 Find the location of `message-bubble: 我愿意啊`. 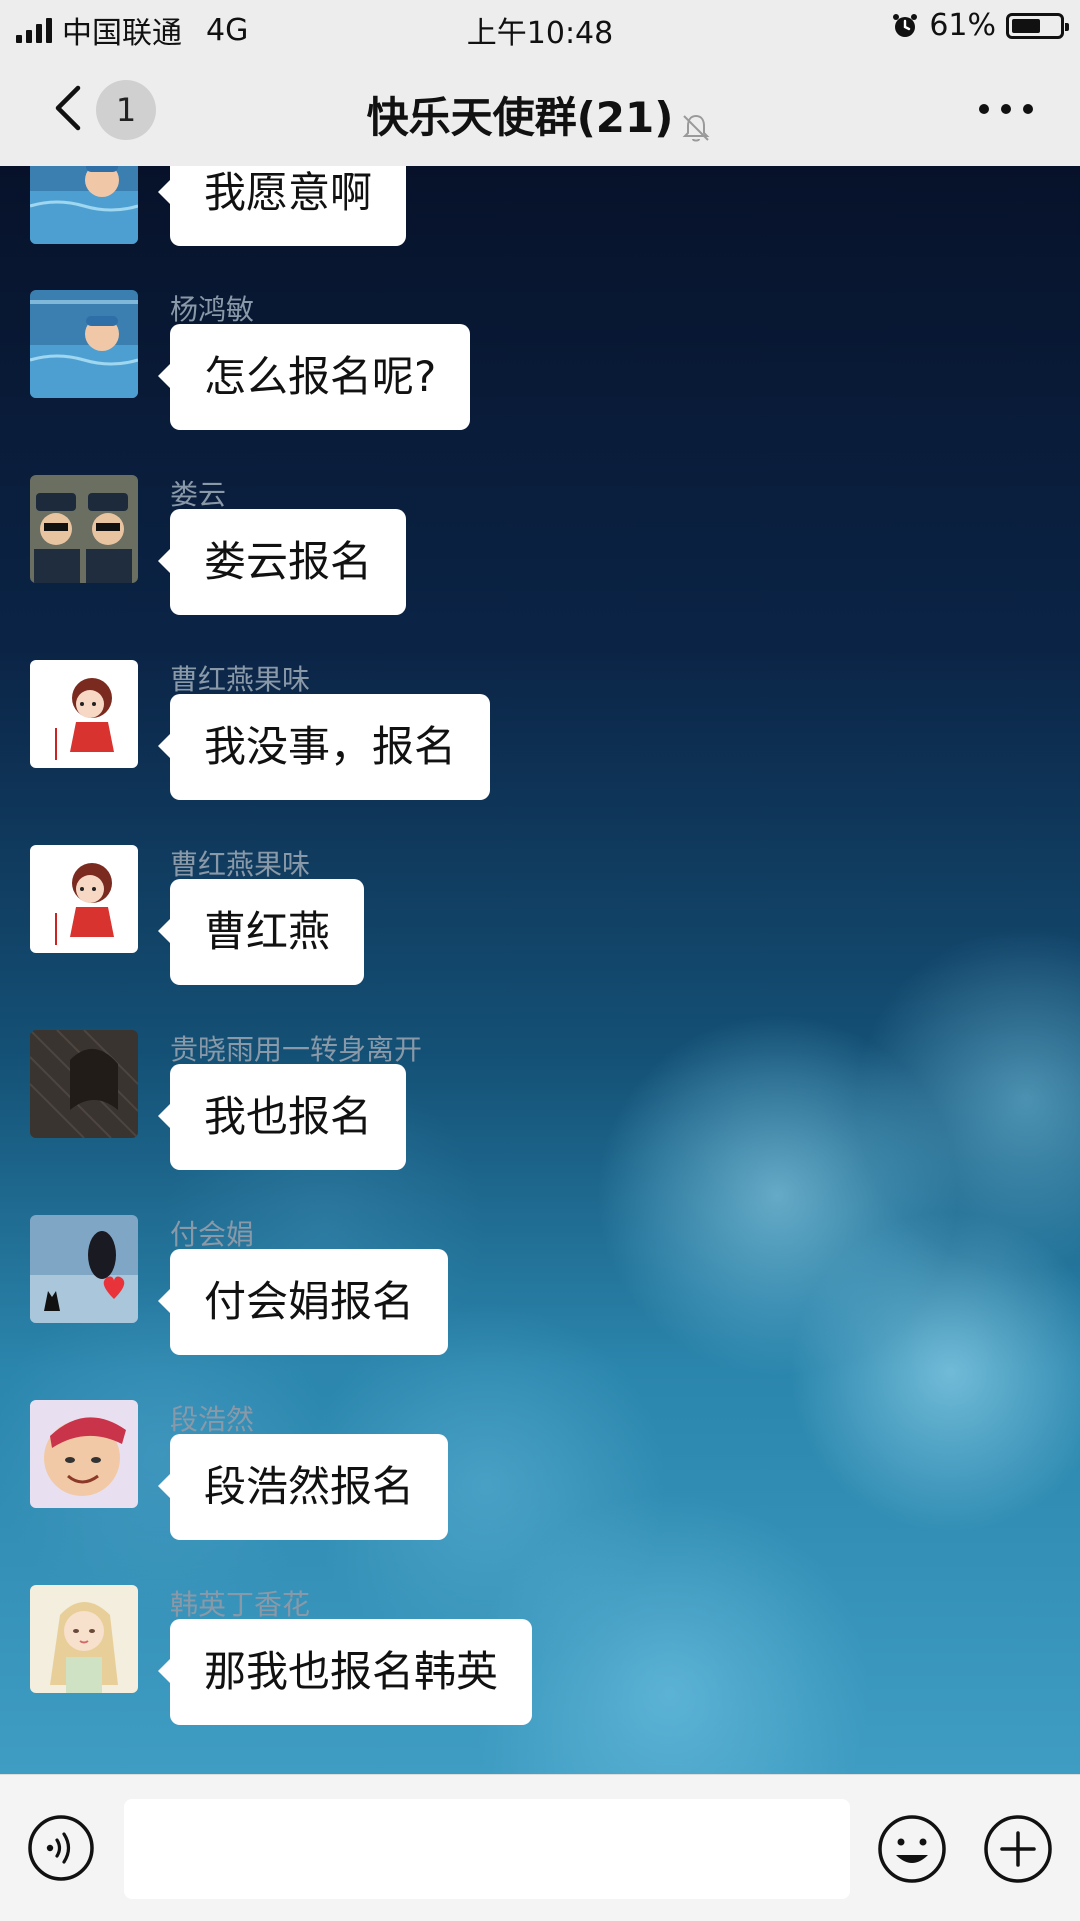

message-bubble: 我愿意啊 is located at coordinates (282, 206).